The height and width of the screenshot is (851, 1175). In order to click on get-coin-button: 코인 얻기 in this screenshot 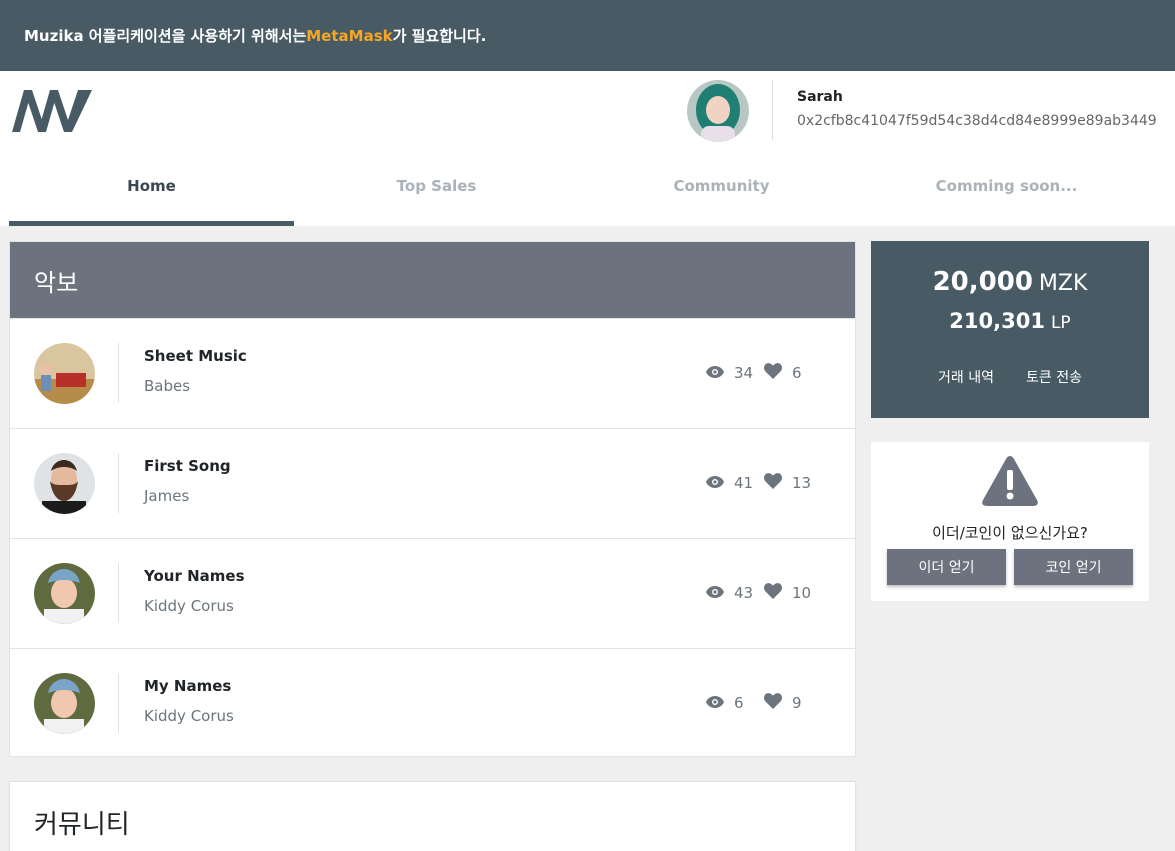, I will do `click(1073, 567)`.